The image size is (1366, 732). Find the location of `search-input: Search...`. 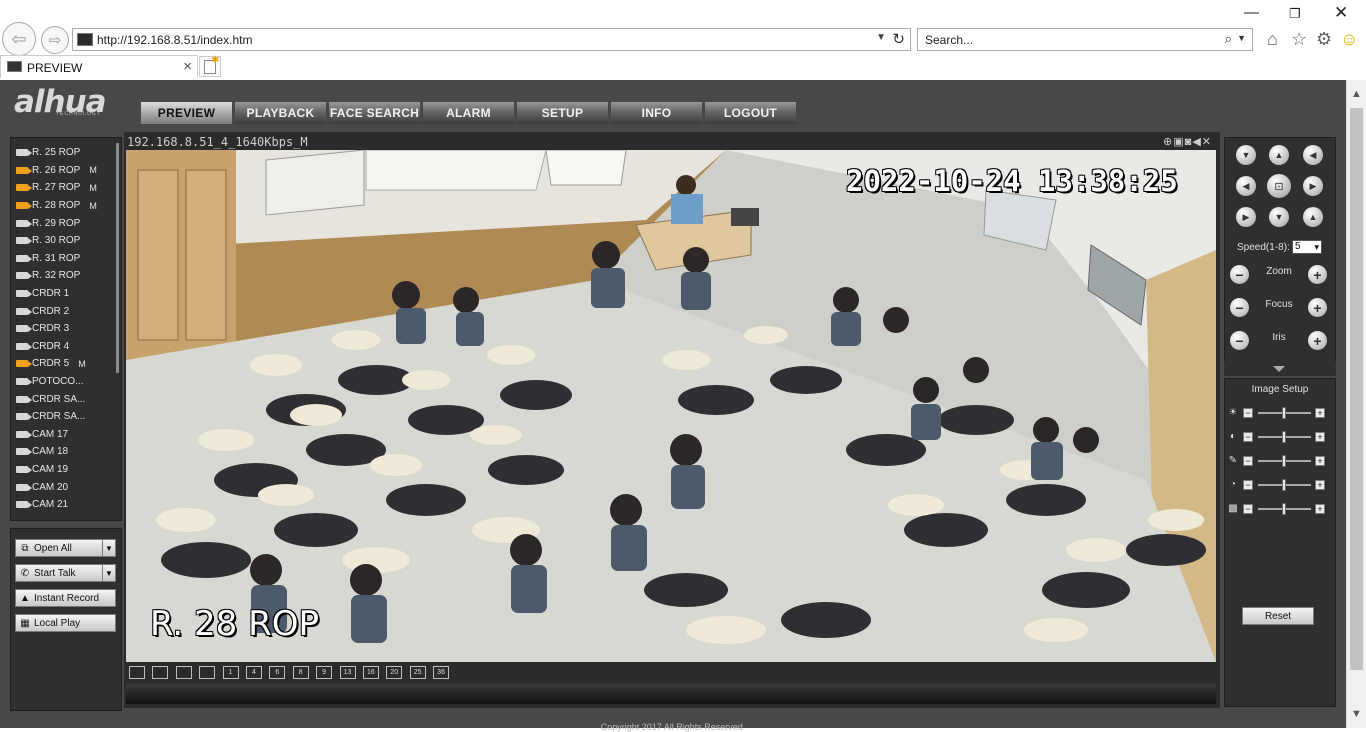

search-input: Search... is located at coordinates (949, 40).